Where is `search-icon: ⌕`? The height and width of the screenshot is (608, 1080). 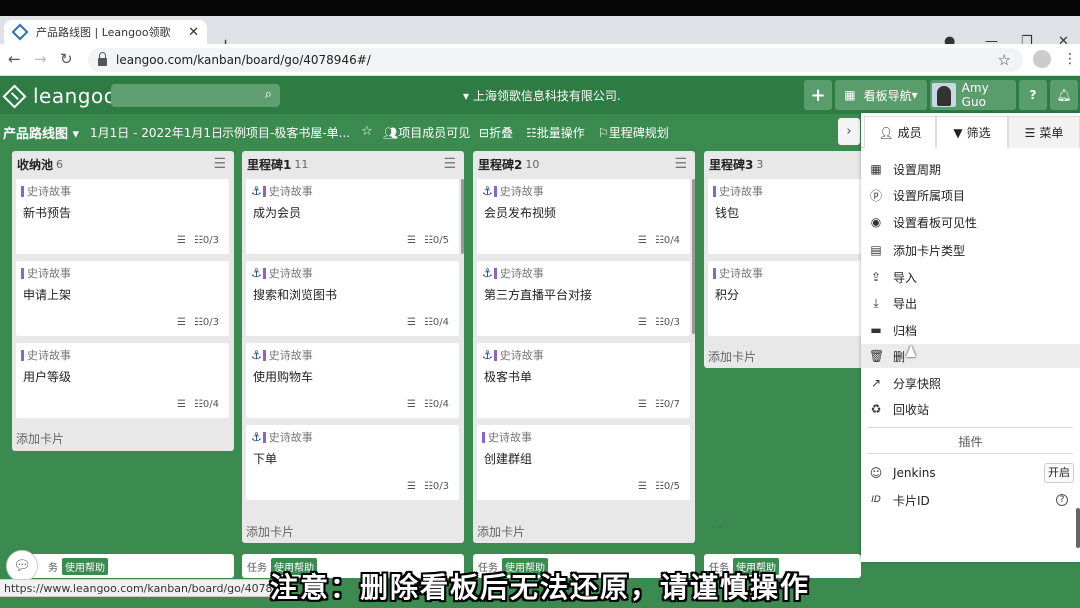 search-icon: ⌕ is located at coordinates (268, 94).